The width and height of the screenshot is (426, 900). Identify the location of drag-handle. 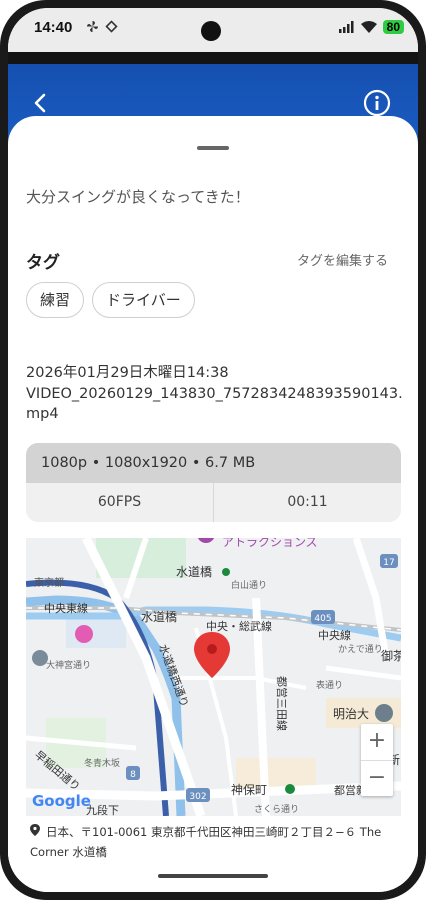
(213, 148).